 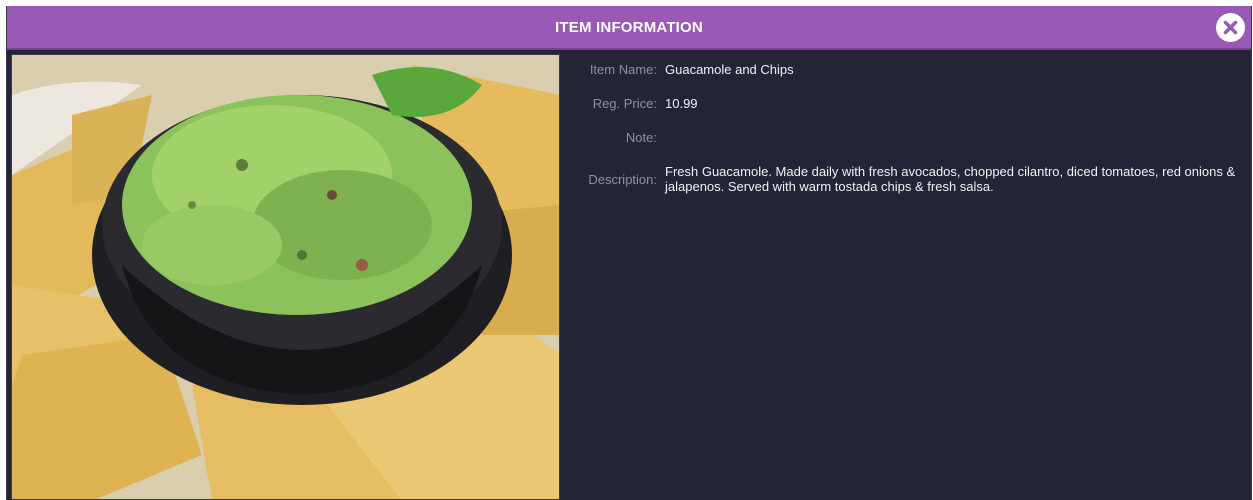 I want to click on item-name-value: Guacamole and Chips, so click(x=729, y=69).